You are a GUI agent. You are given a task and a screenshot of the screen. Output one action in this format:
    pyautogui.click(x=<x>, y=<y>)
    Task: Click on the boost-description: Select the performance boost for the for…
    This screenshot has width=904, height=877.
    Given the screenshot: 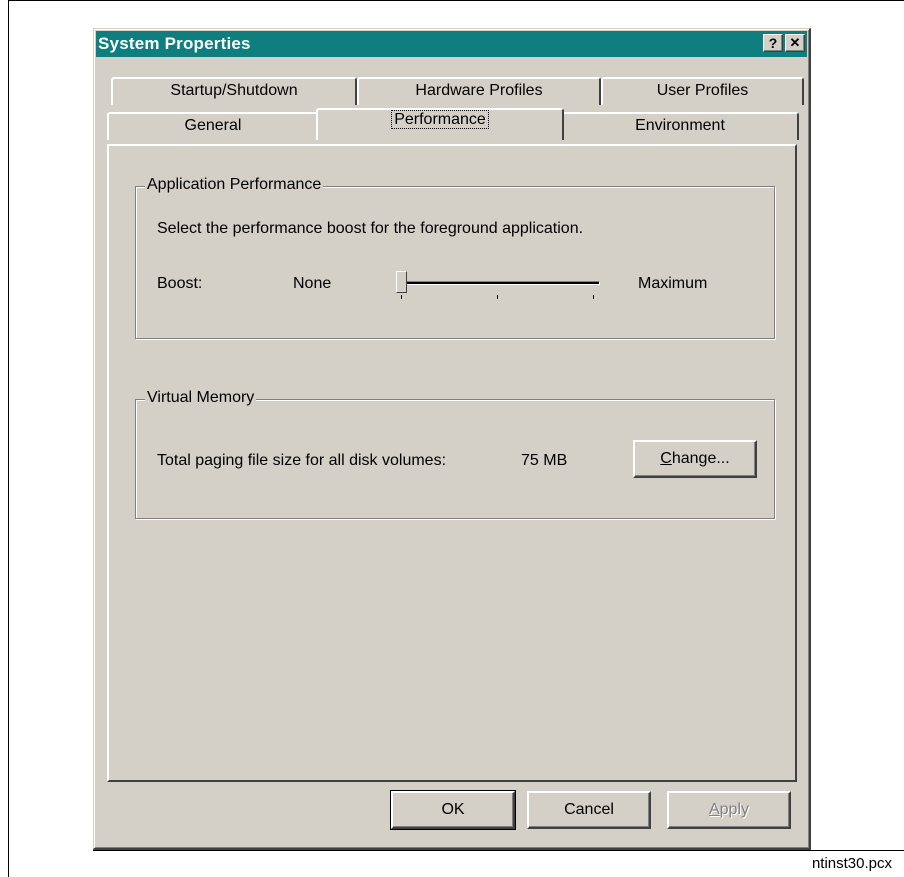 What is the action you would take?
    pyautogui.click(x=370, y=228)
    